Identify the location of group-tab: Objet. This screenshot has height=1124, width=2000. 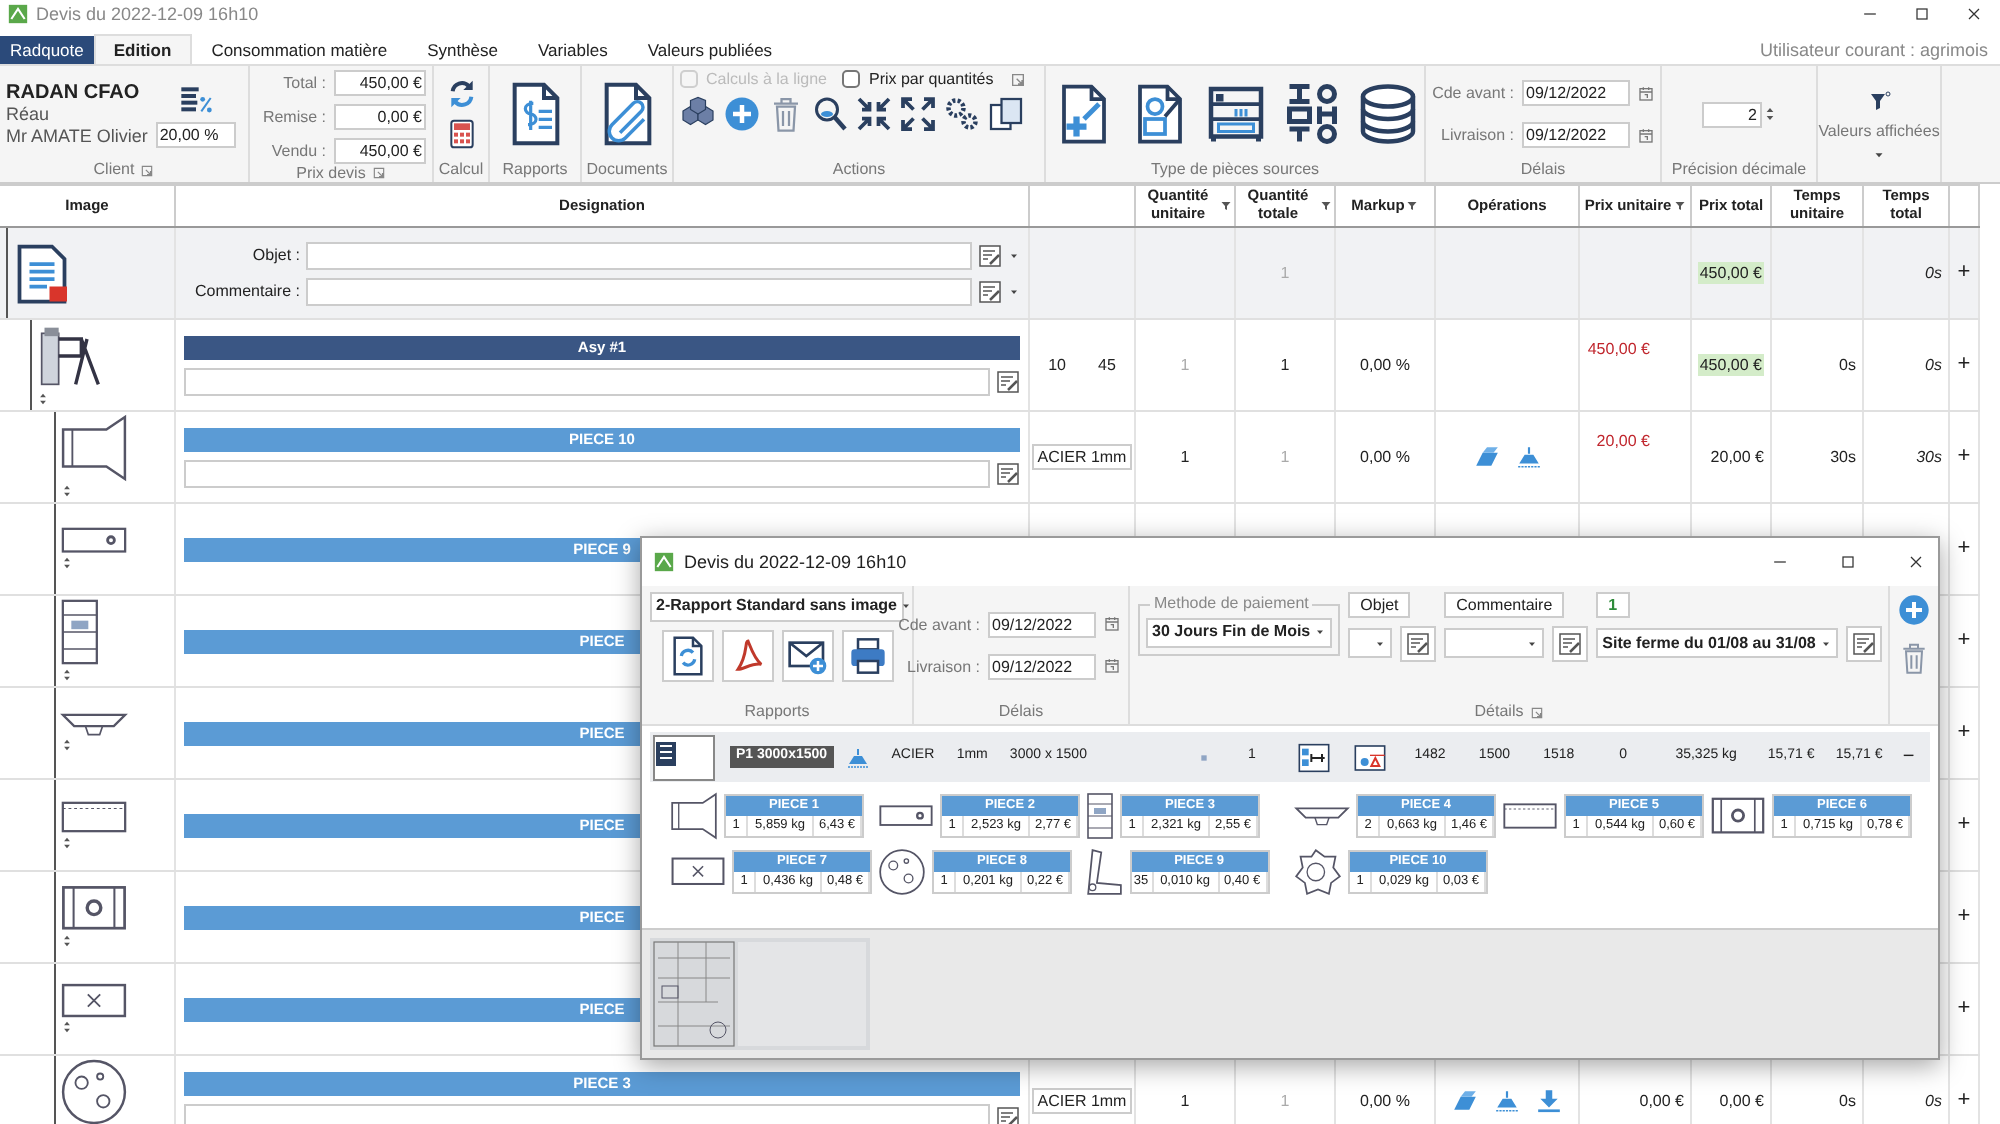
(1379, 604).